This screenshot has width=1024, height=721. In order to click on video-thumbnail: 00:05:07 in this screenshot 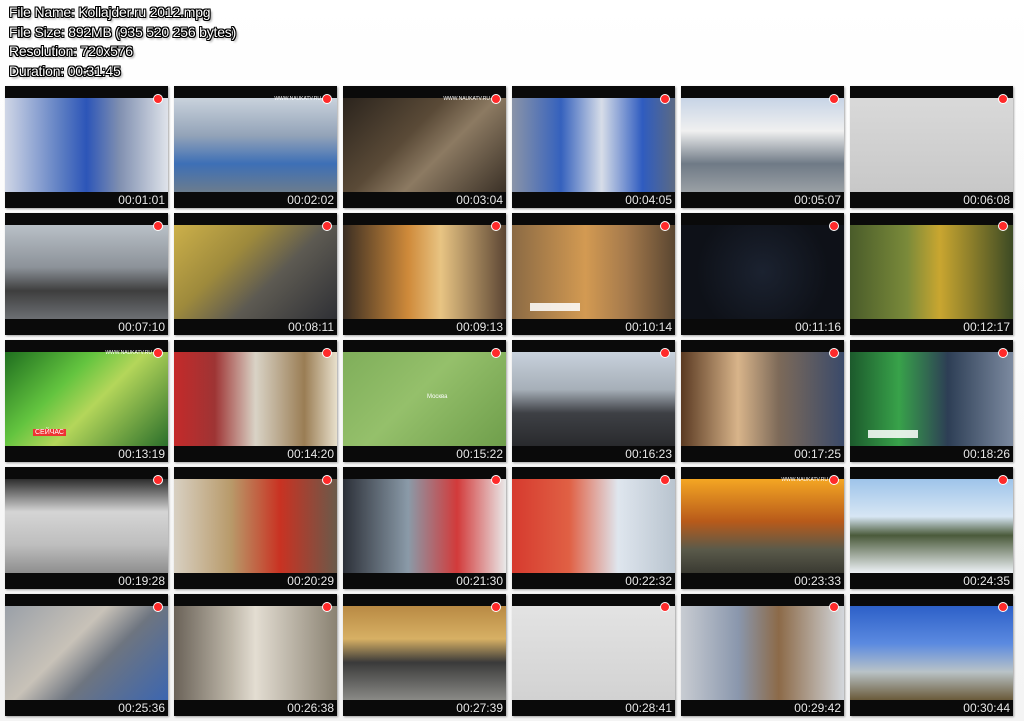, I will do `click(762, 147)`.